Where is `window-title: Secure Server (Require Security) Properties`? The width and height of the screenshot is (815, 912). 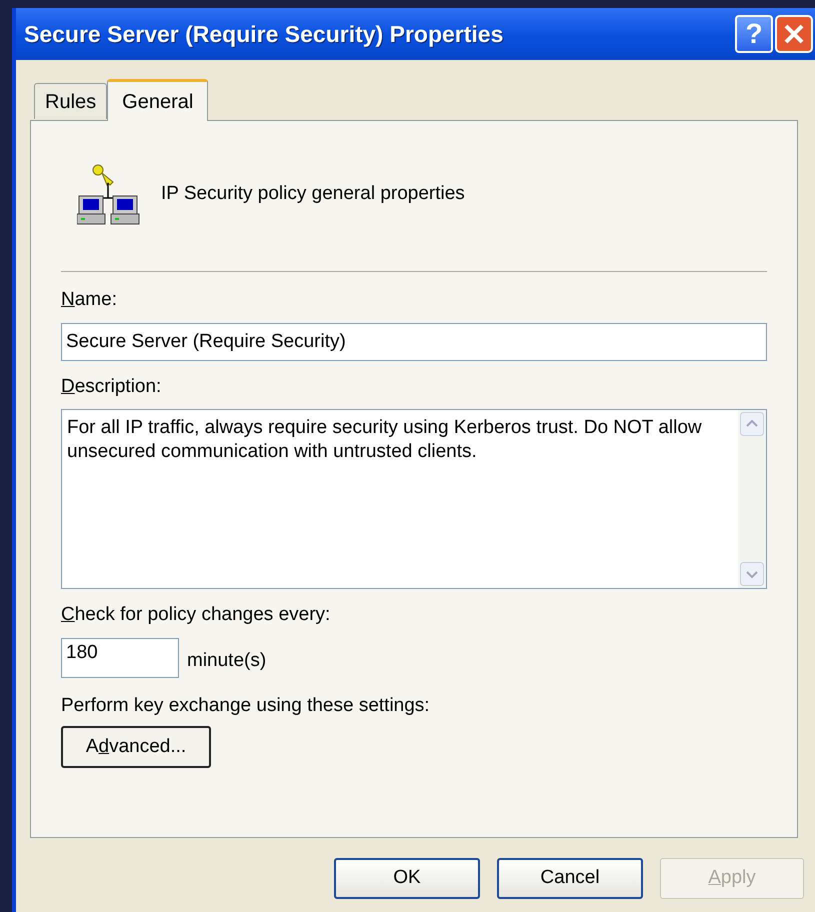
window-title: Secure Server (Require Security) Properties is located at coordinates (264, 34).